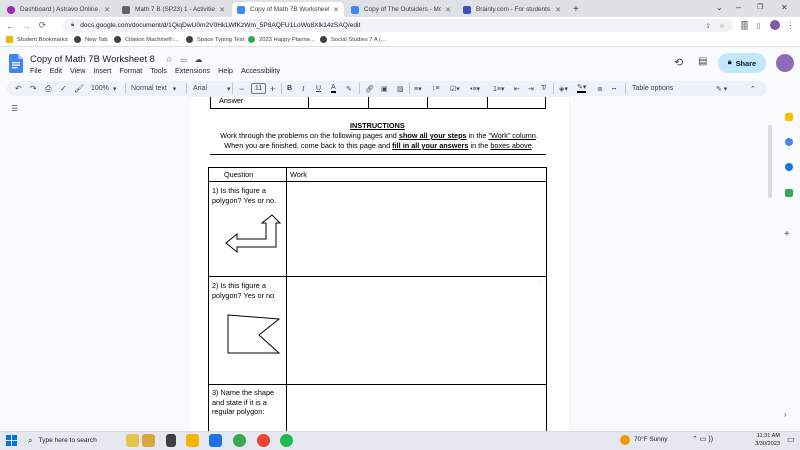  Describe the element at coordinates (541, 281) in the screenshot. I see `table-resize-handle: ⁝` at that location.